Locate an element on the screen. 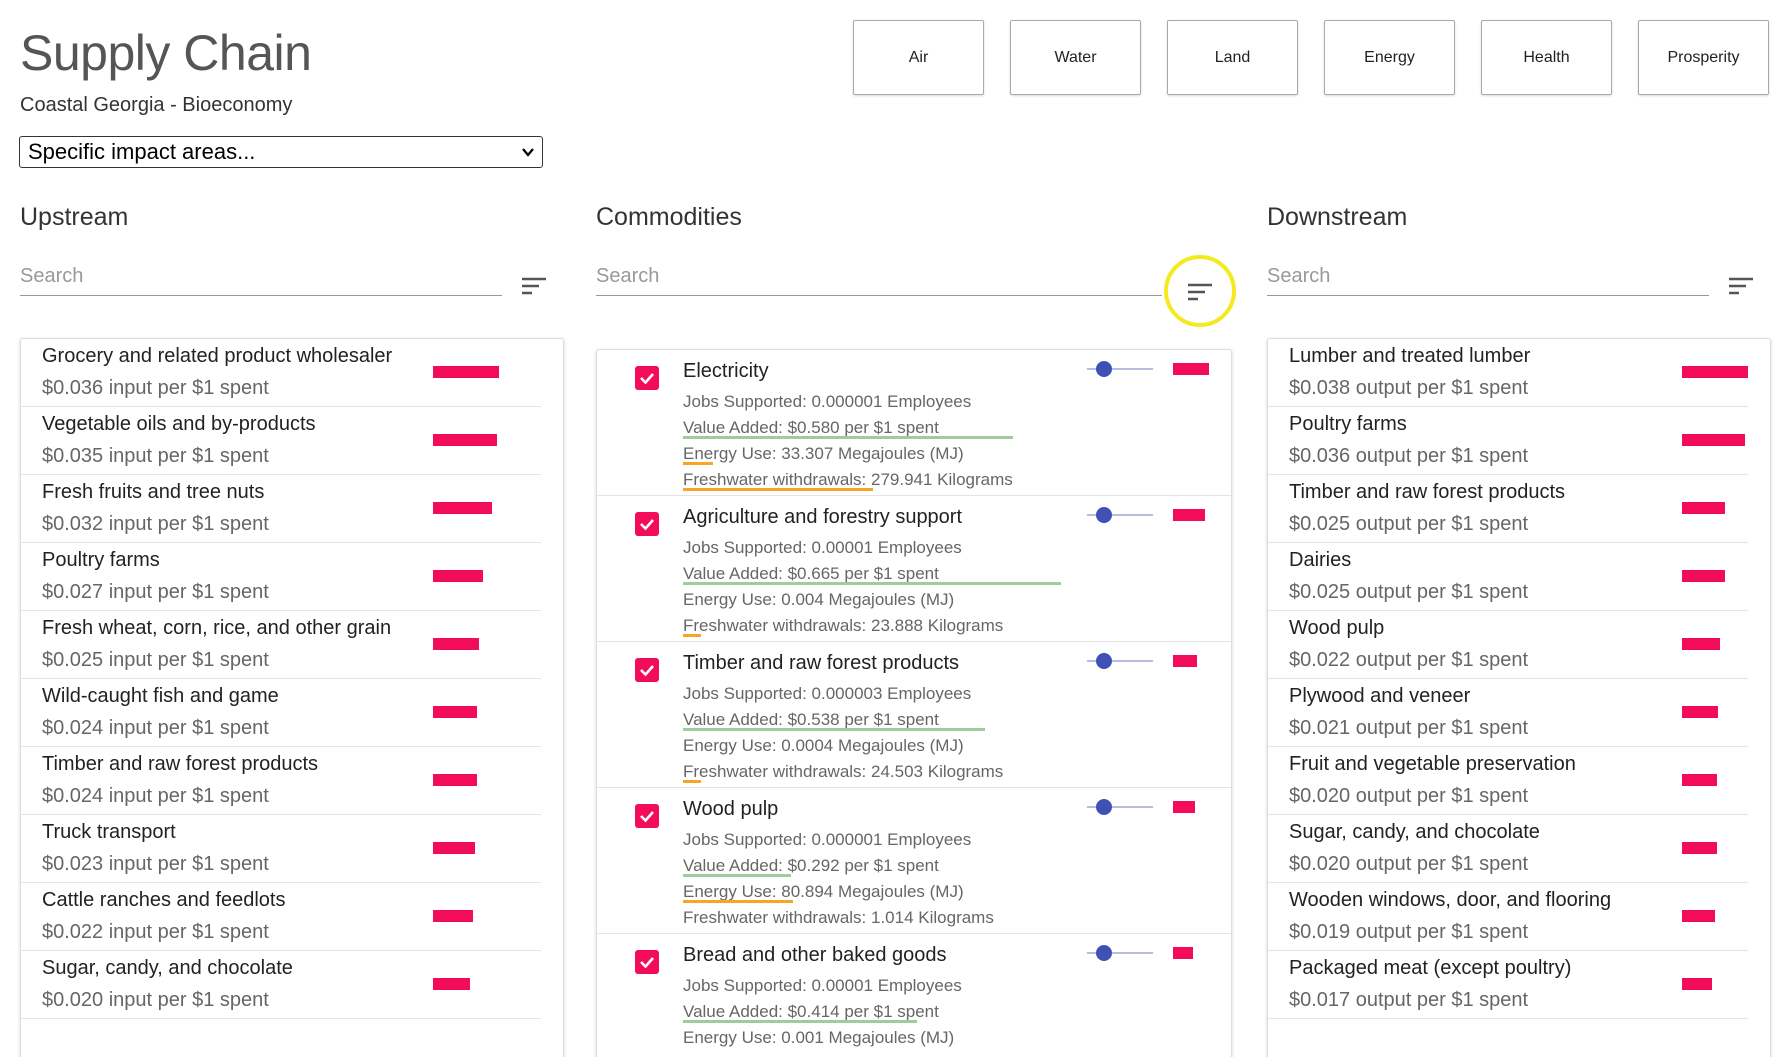 Image resolution: width=1788 pixels, height=1057 pixels. item-value: $0.019 output per $1 spent is located at coordinates (1409, 932).